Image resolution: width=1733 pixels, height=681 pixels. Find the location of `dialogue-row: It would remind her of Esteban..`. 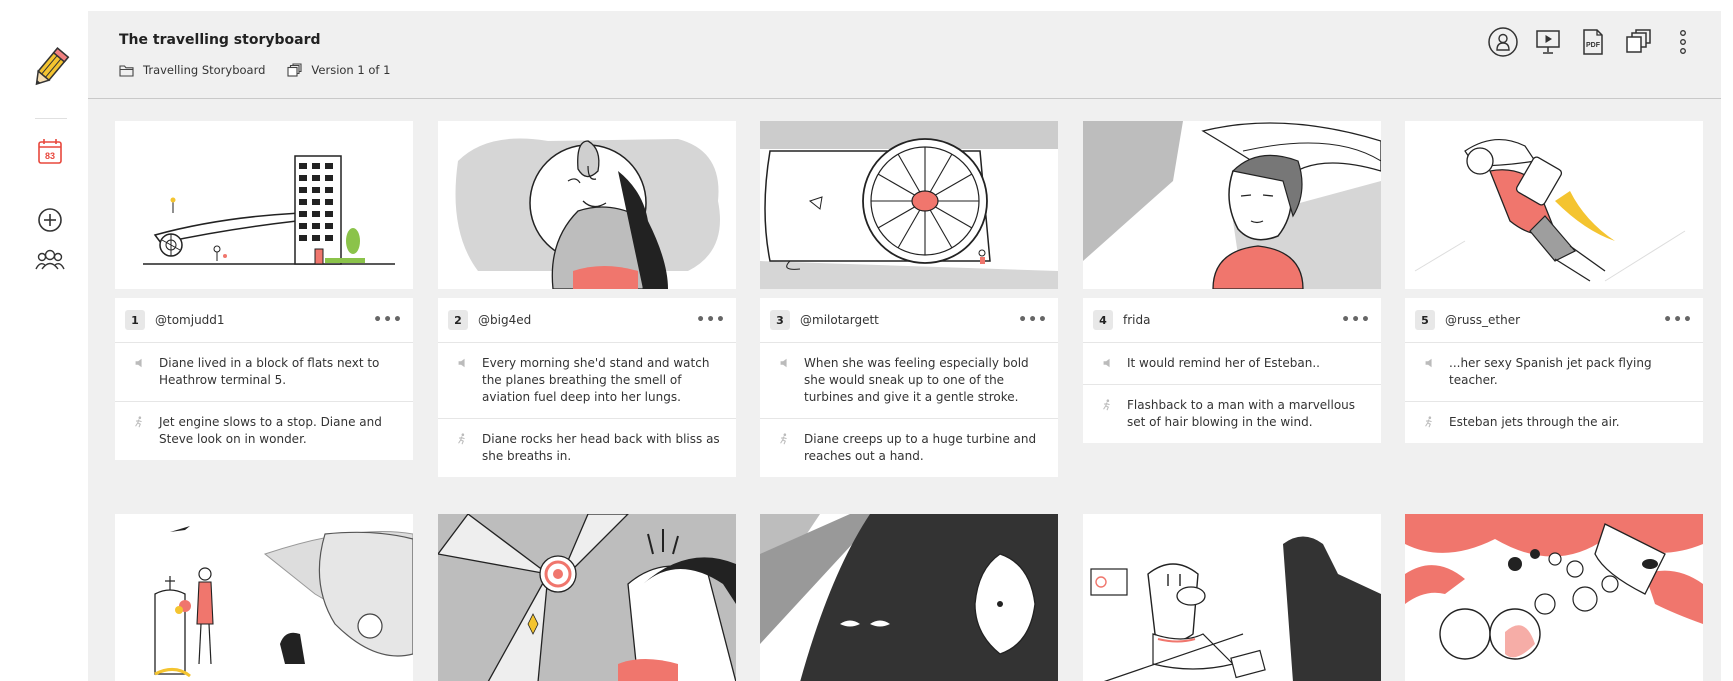

dialogue-row: It would remind her of Esteban.. is located at coordinates (1232, 364).